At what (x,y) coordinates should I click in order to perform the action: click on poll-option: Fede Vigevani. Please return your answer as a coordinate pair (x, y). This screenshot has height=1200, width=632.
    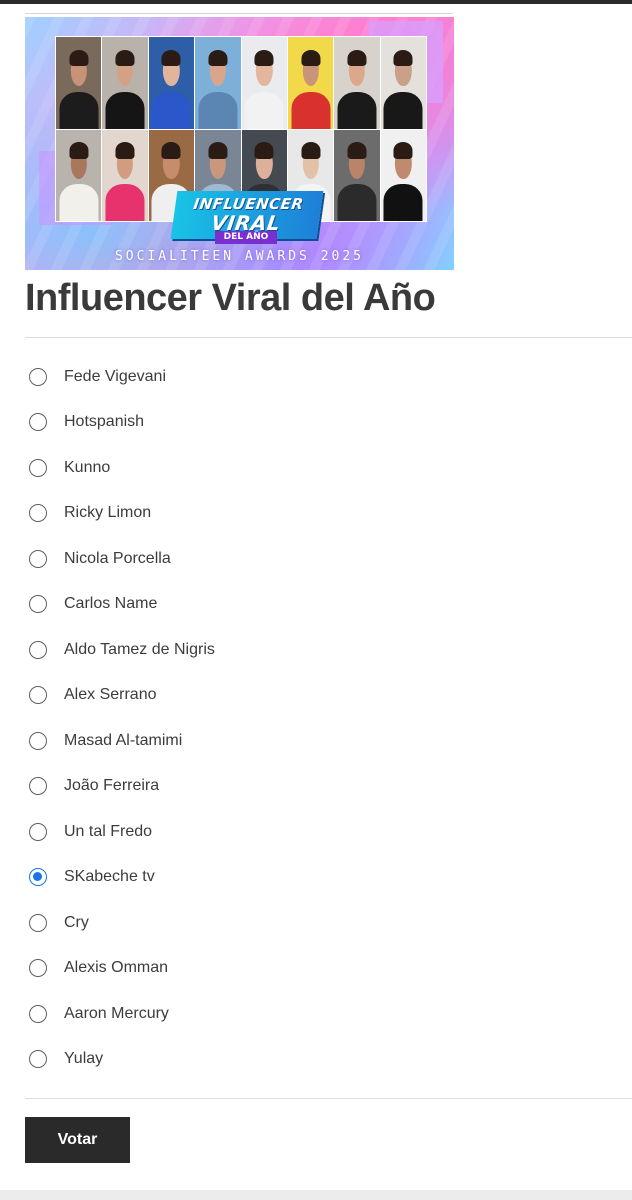
    Looking at the image, I should click on (305, 377).